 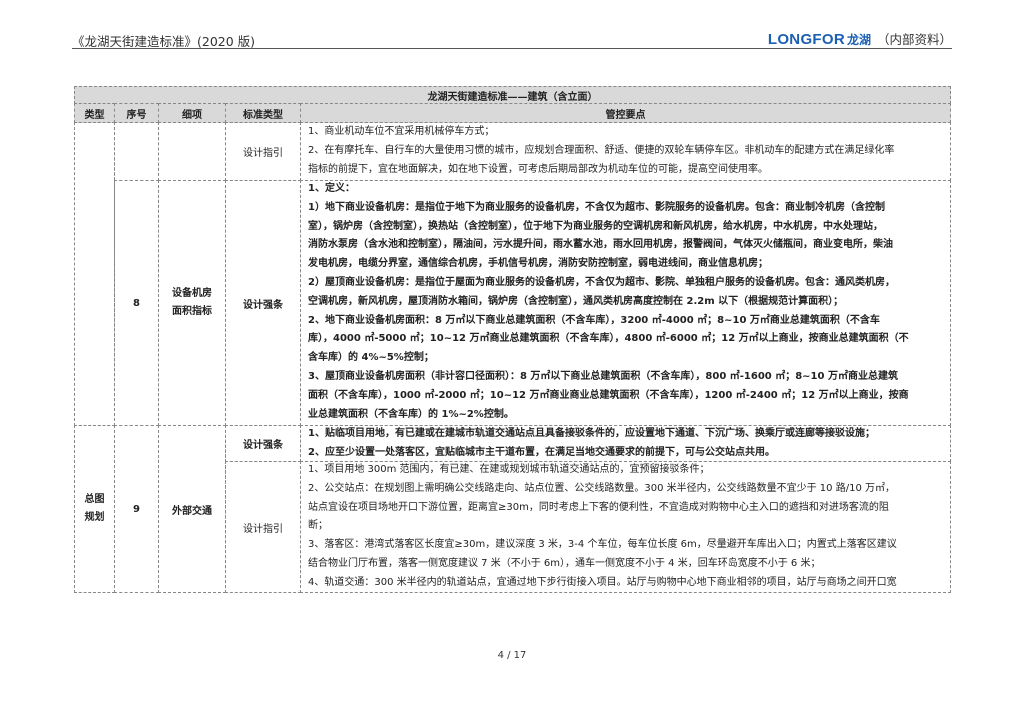 I want to click on cell-no: 8, so click(x=136, y=303).